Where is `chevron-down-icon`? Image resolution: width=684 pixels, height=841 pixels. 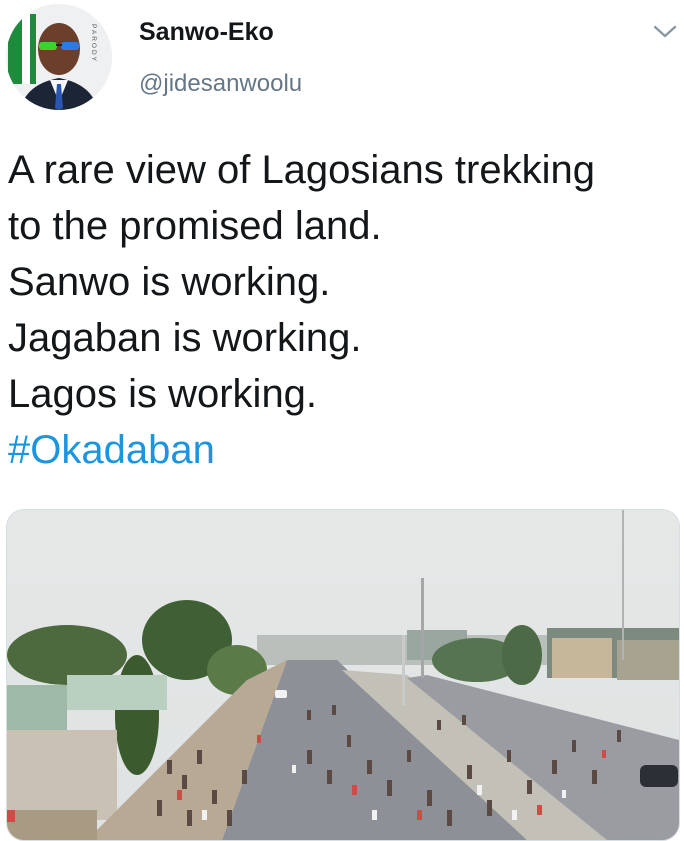
chevron-down-icon is located at coordinates (665, 32).